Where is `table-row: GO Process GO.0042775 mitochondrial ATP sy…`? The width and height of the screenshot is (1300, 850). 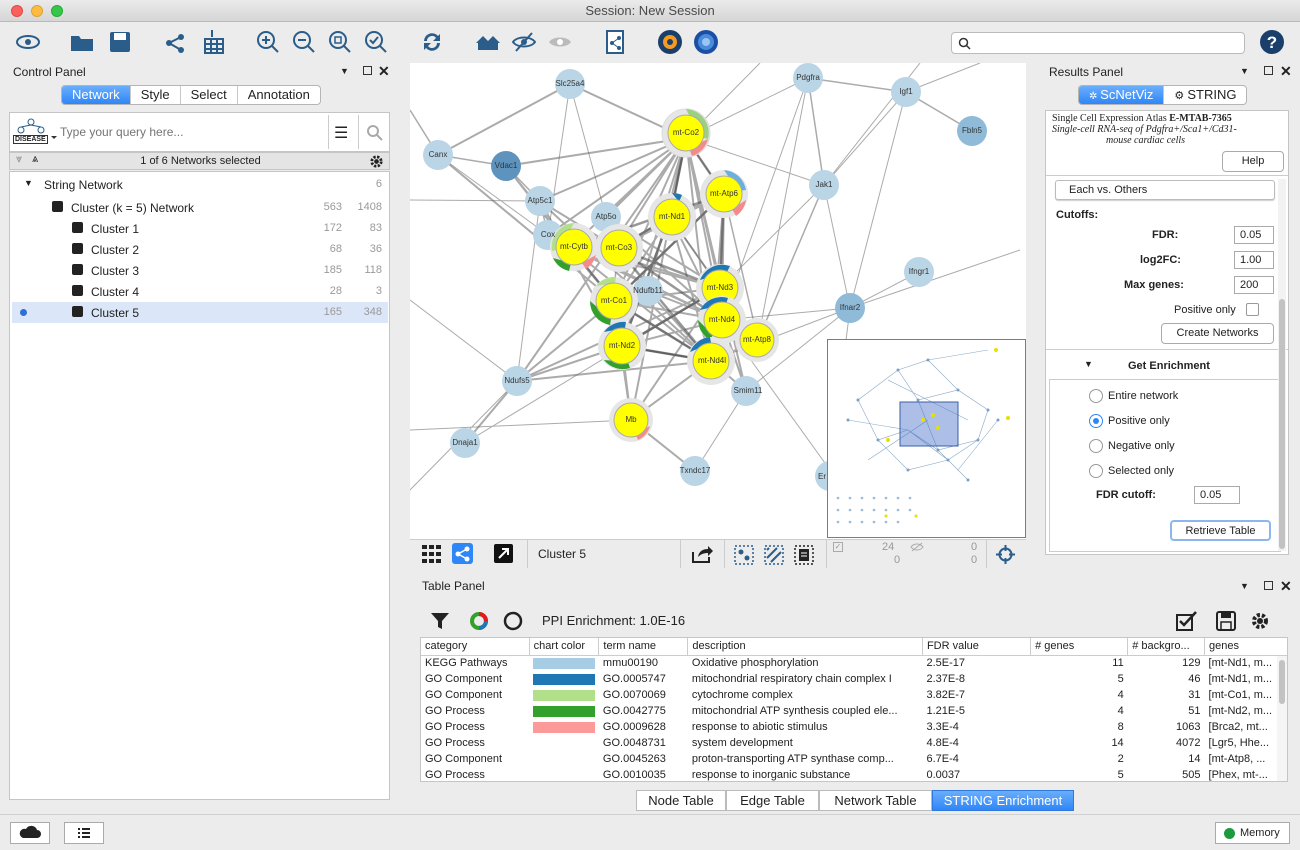
table-row: GO Process GO.0042775 mitochondrial ATP sy… is located at coordinates (854, 711).